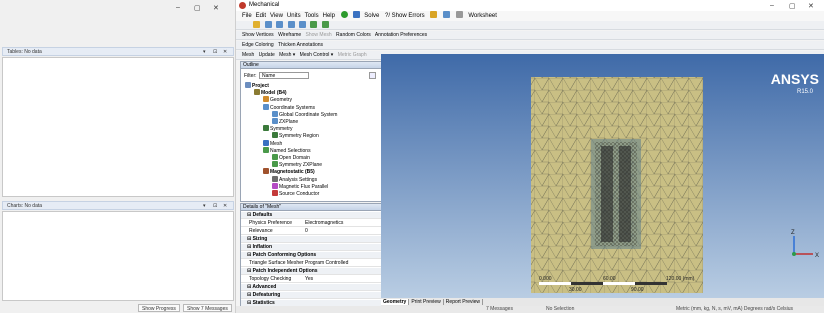 Image resolution: width=824 pixels, height=313 pixels. I want to click on triad-z-label: Z, so click(793, 233).